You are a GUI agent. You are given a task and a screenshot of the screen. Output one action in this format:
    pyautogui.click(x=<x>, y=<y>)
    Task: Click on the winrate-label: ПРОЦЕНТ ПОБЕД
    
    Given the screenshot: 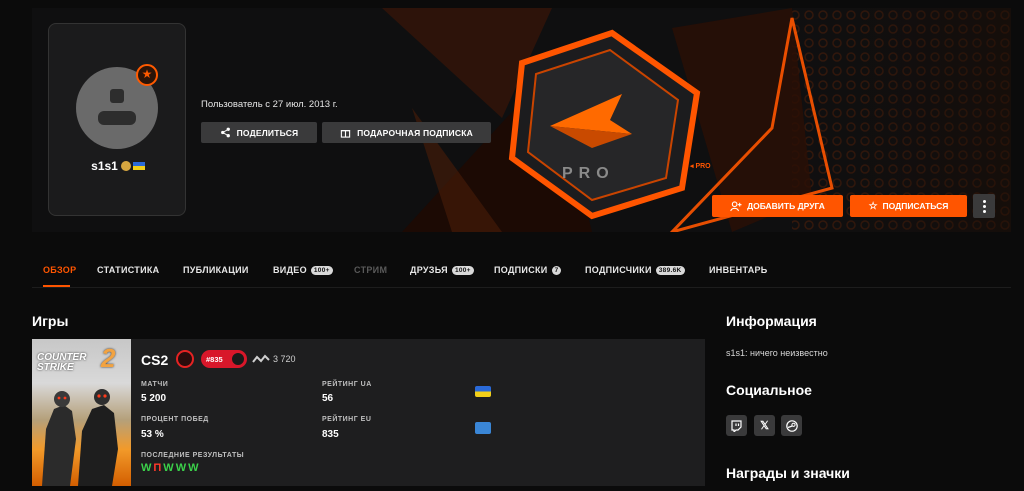 What is the action you would take?
    pyautogui.click(x=175, y=419)
    